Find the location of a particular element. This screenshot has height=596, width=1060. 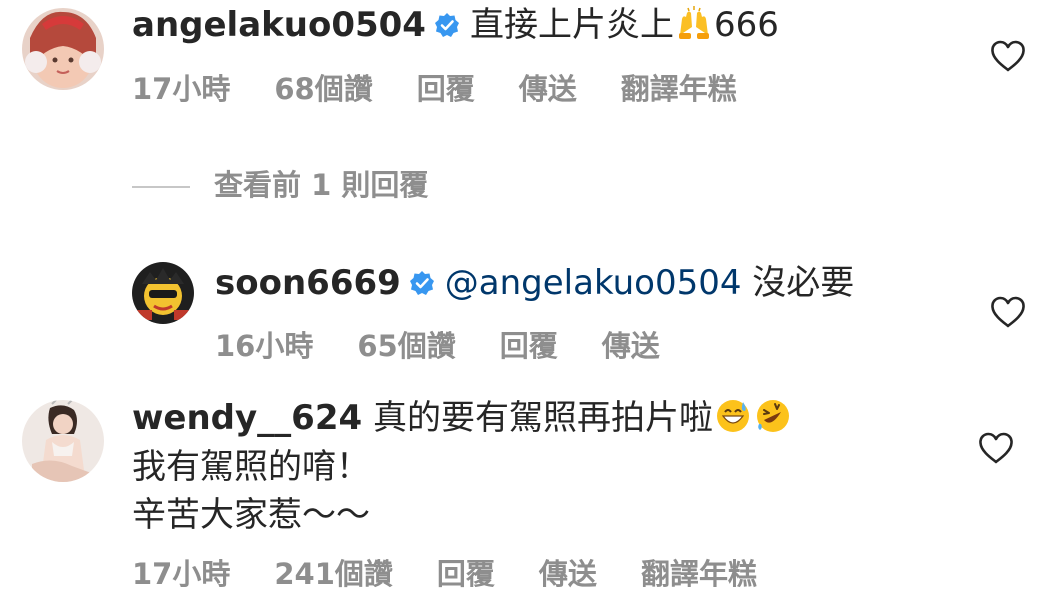

comment-text: 沒必要 is located at coordinates (803, 283).